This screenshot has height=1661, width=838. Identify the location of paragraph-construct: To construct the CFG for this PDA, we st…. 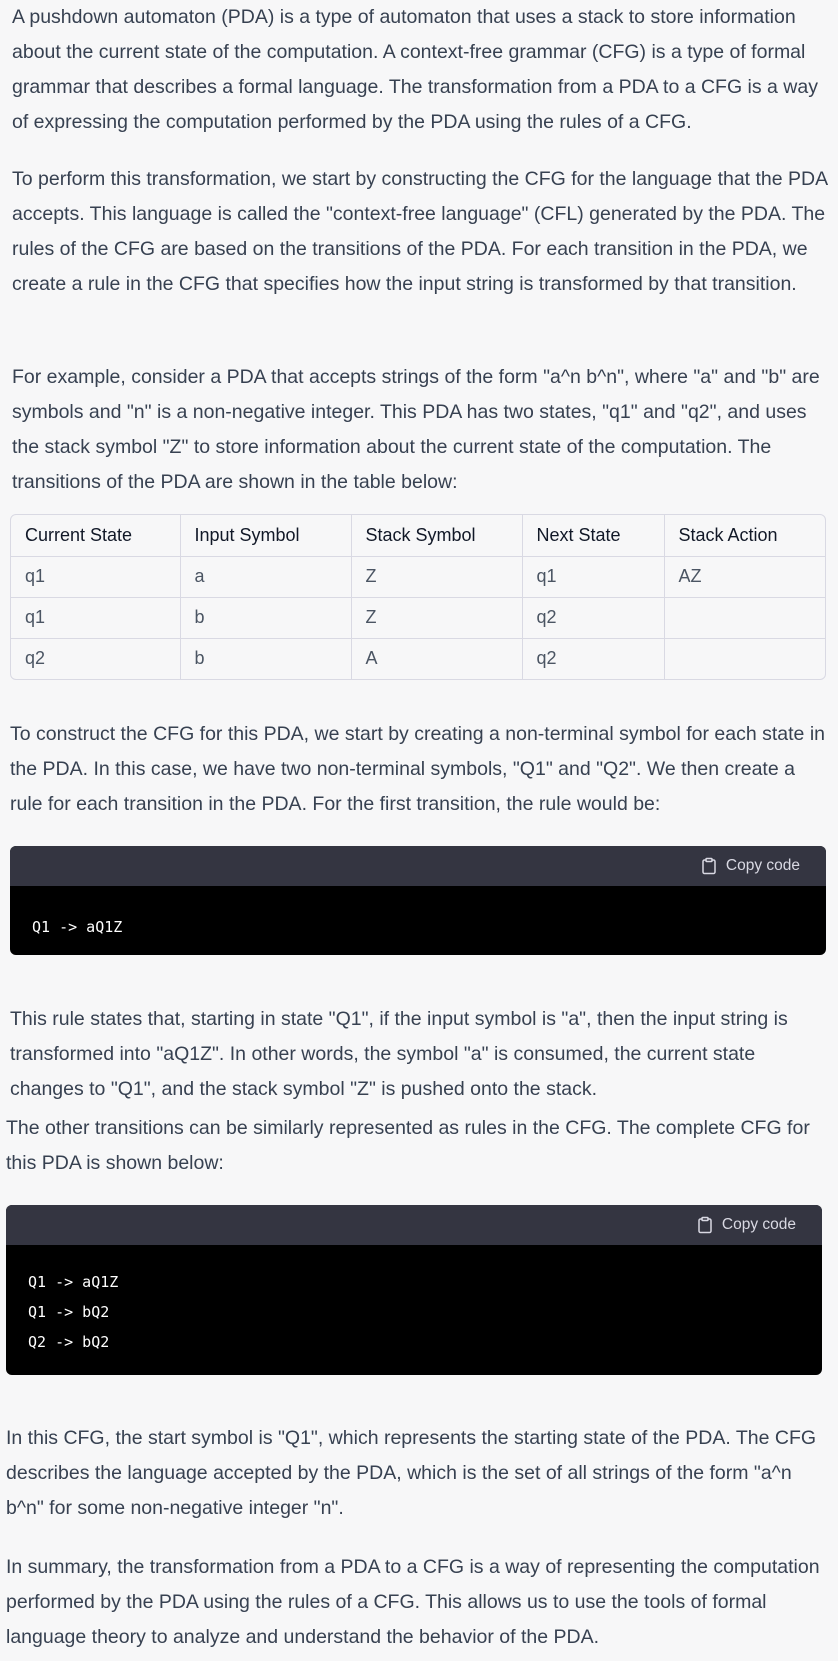
(418, 769).